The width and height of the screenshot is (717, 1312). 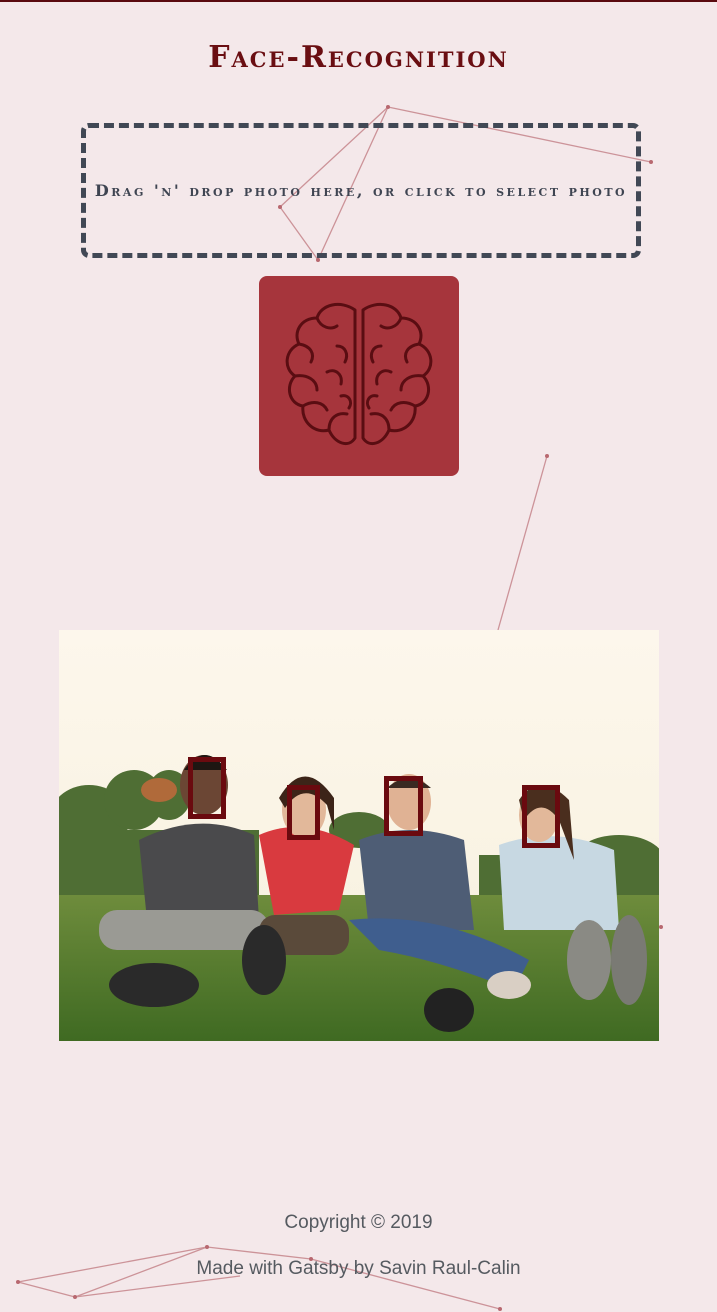 What do you see at coordinates (358, 57) in the screenshot?
I see `page-title: Face-Recognition` at bounding box center [358, 57].